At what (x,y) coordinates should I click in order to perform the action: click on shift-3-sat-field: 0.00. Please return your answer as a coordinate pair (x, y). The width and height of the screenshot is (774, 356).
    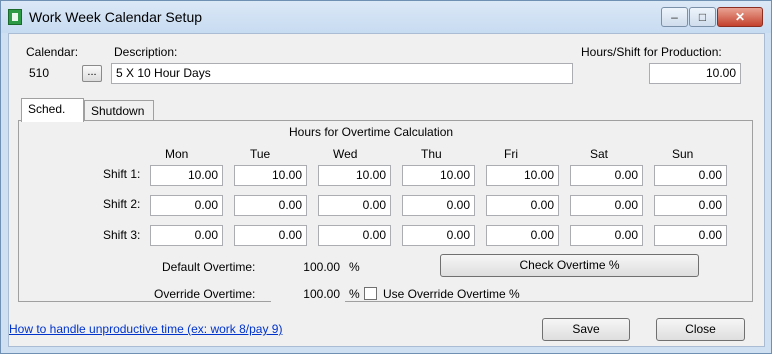
    Looking at the image, I should click on (606, 235).